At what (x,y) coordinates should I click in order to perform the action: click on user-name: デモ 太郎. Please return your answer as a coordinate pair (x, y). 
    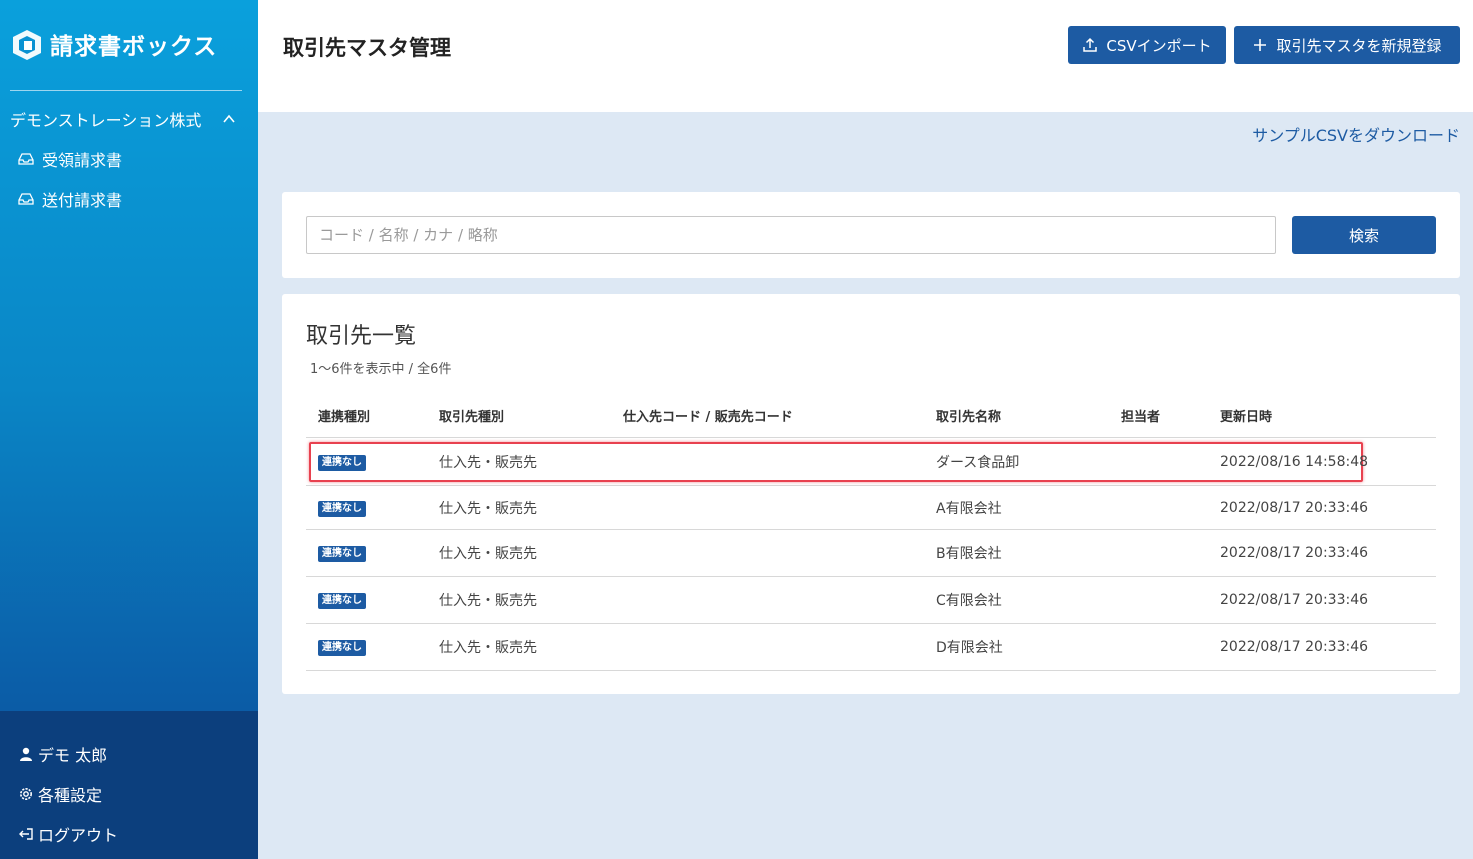
    Looking at the image, I should click on (73, 755).